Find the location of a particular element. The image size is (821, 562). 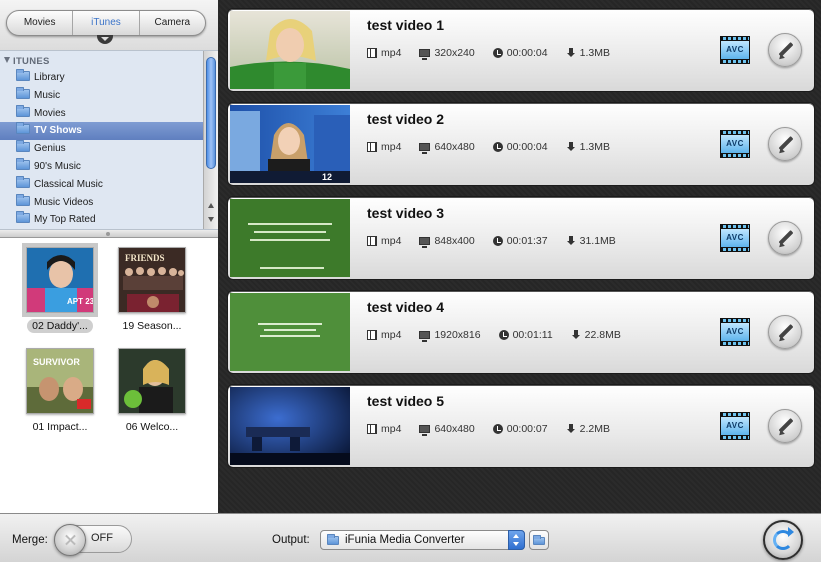

playlist-item-90s-music: 90's Music is located at coordinates (101, 166).